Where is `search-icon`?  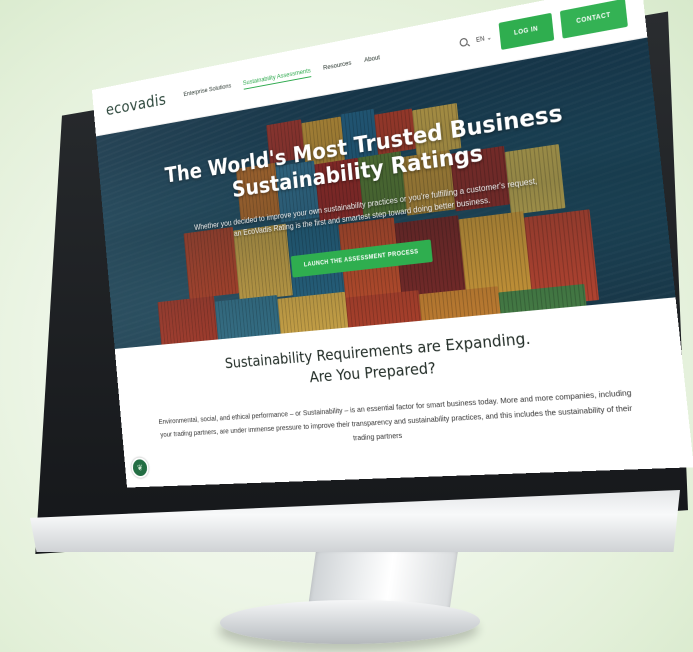
search-icon is located at coordinates (464, 42).